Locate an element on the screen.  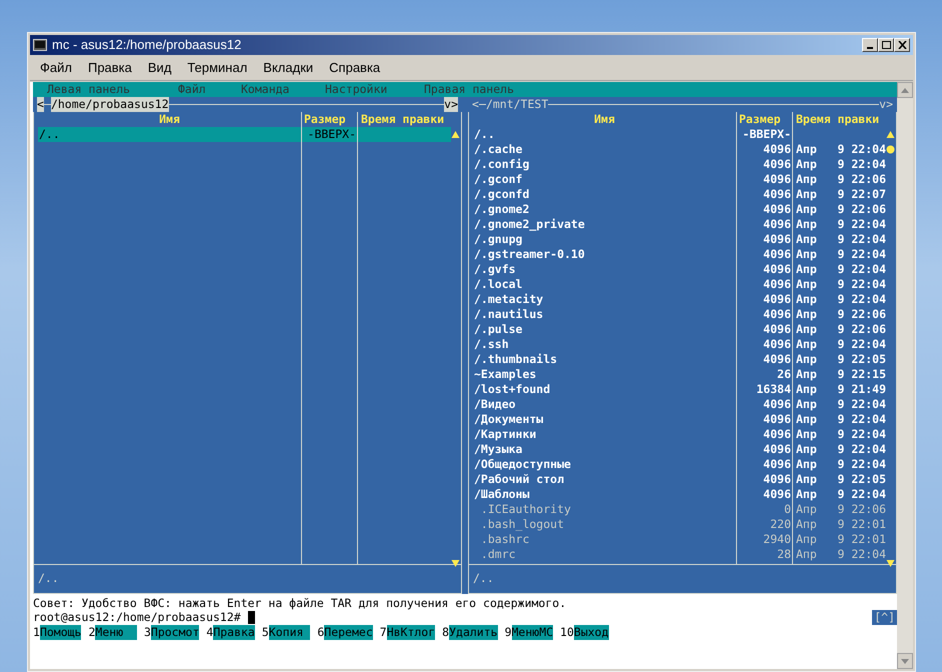
file-name: /Рабочий стол is located at coordinates (604, 479).